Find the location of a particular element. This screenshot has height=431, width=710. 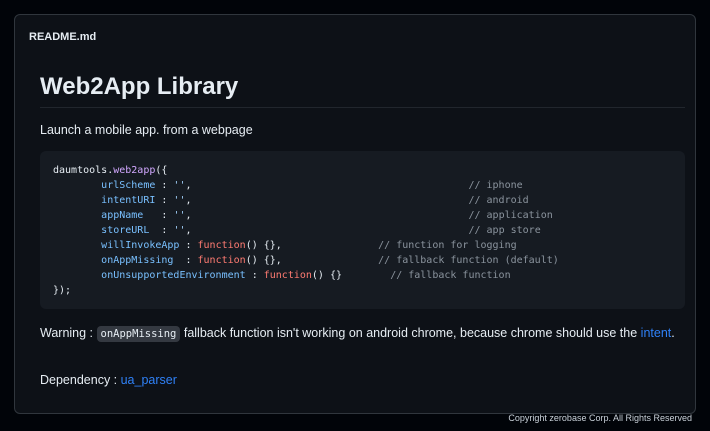

code-key: willInvokeApp is located at coordinates (140, 245).